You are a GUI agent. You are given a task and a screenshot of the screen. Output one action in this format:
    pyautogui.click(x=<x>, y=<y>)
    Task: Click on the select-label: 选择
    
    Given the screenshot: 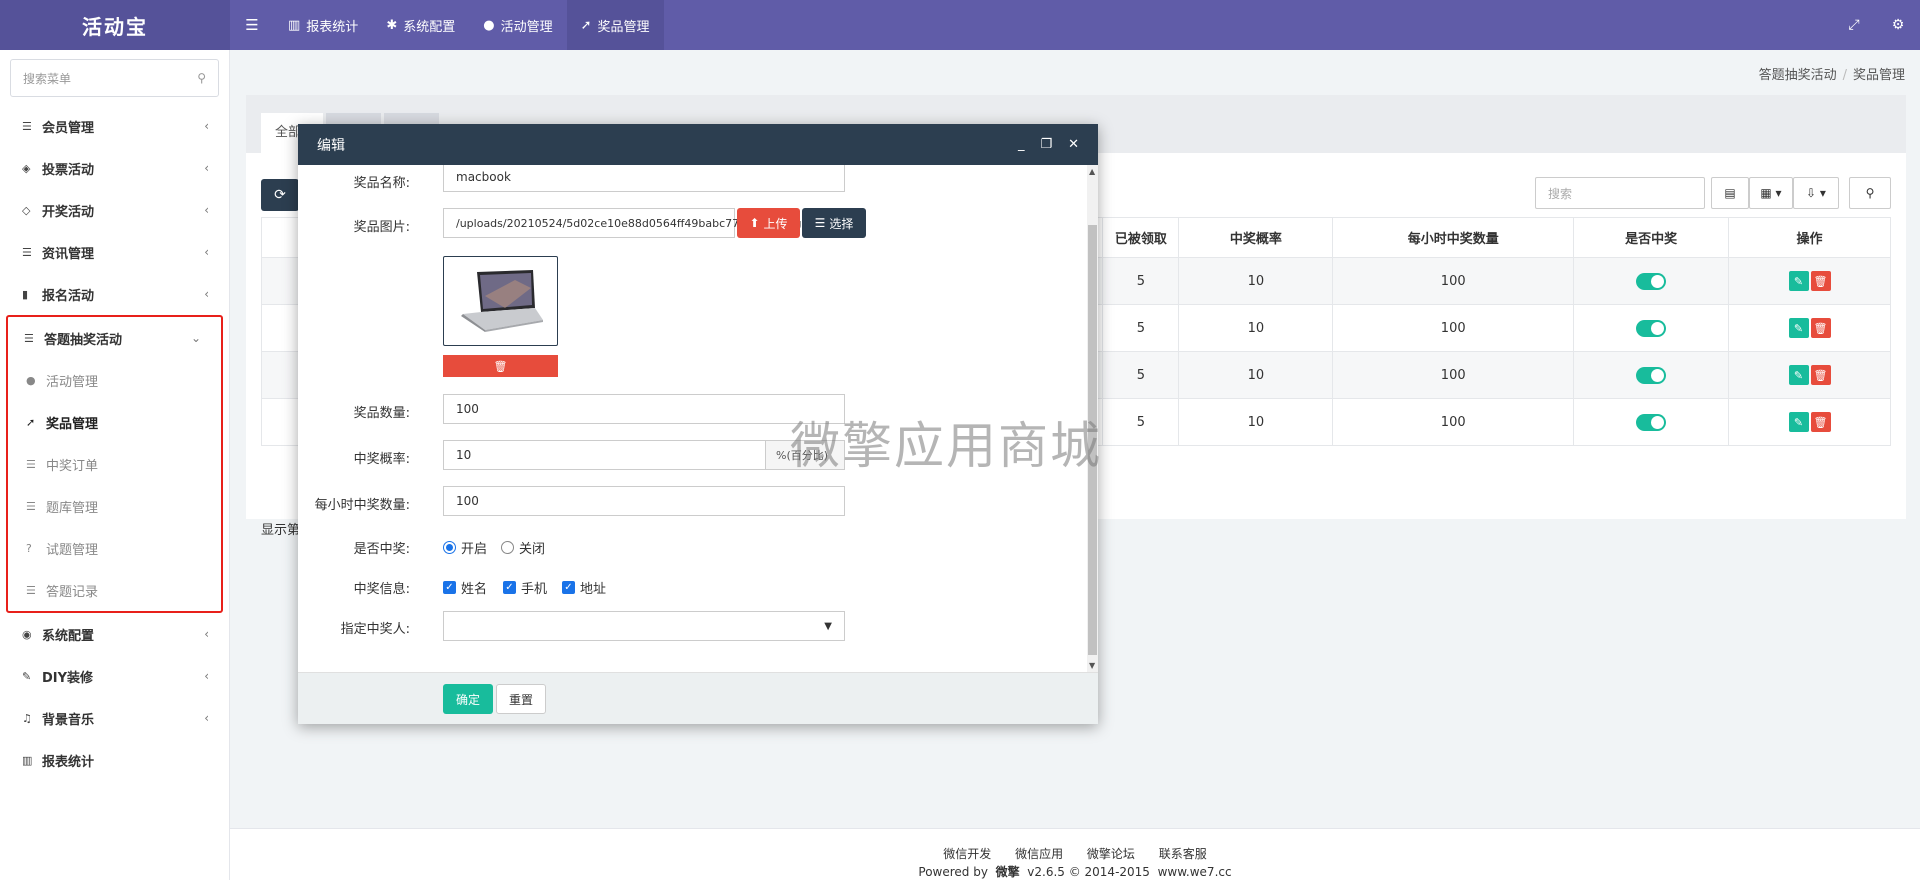 What is the action you would take?
    pyautogui.click(x=841, y=223)
    